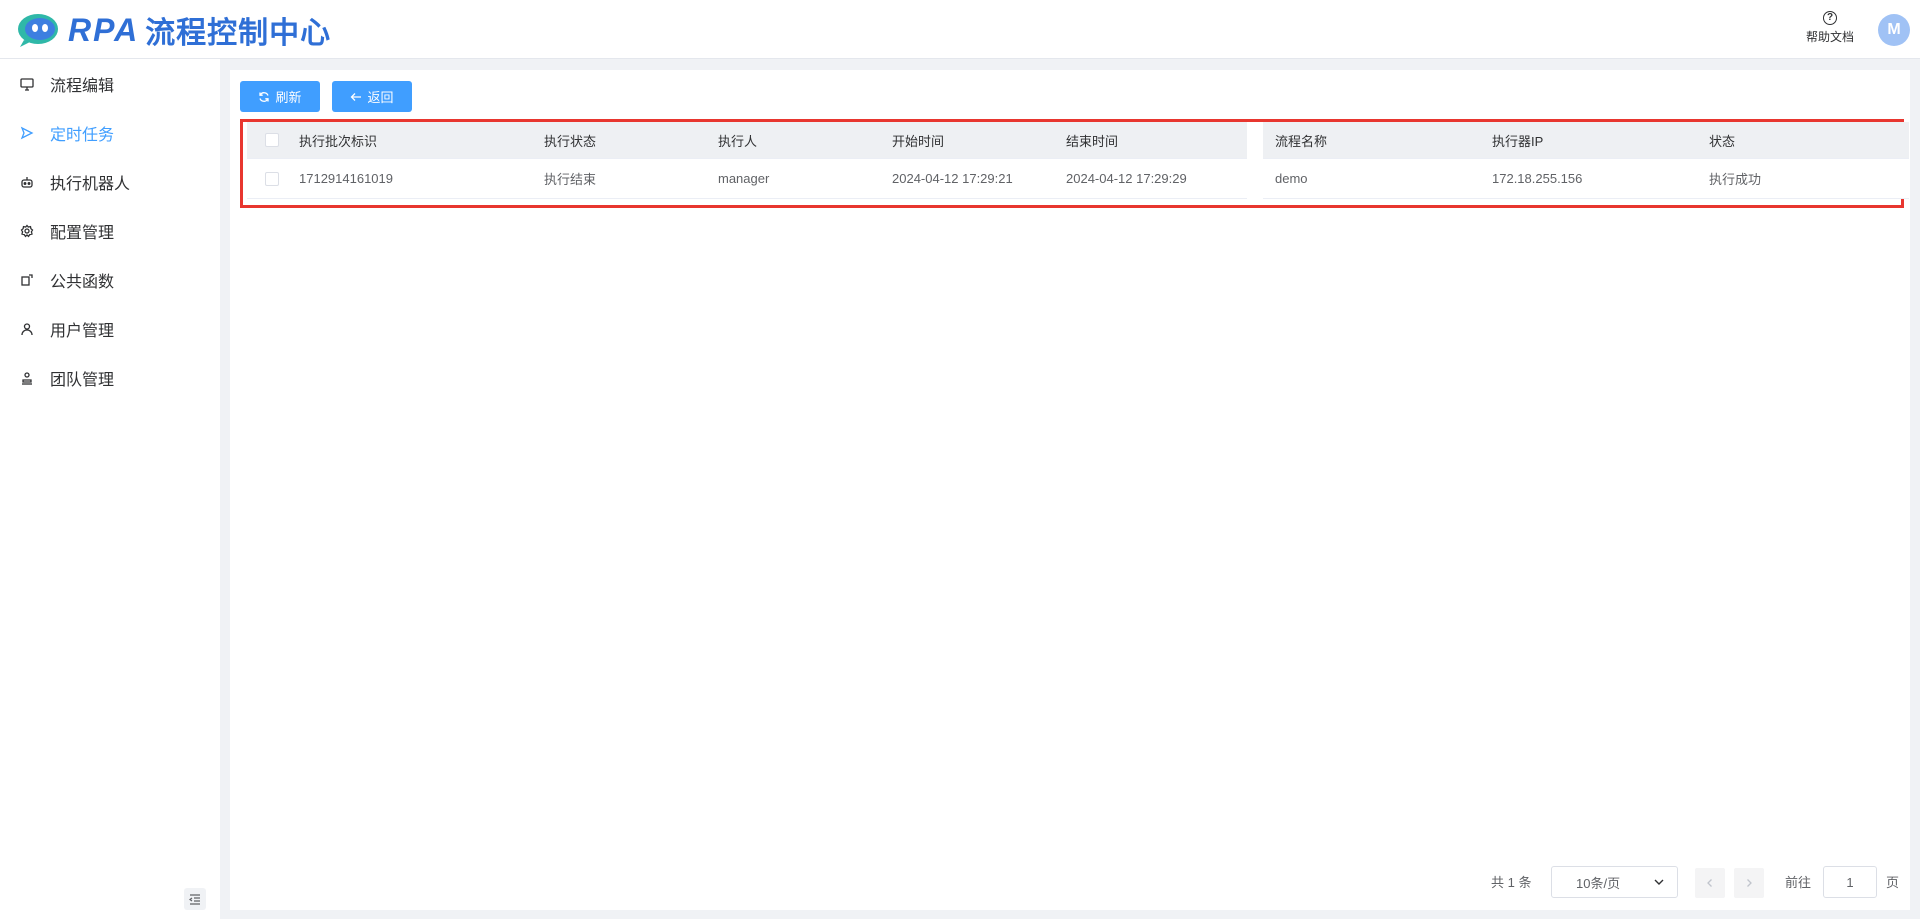 Image resolution: width=1920 pixels, height=919 pixels. What do you see at coordinates (1798, 882) in the screenshot?
I see `goto-label: 前往` at bounding box center [1798, 882].